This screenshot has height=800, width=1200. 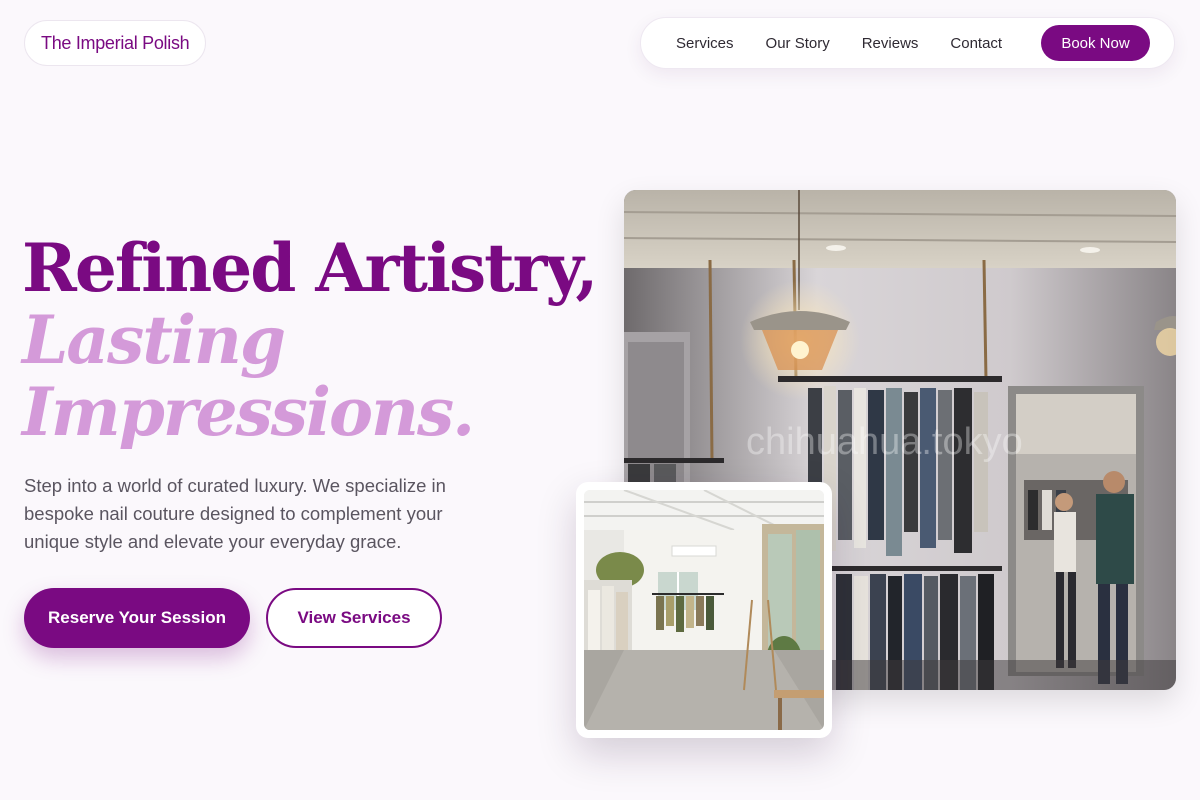 What do you see at coordinates (137, 618) in the screenshot?
I see `reserve-session-button: Reserve Your Session` at bounding box center [137, 618].